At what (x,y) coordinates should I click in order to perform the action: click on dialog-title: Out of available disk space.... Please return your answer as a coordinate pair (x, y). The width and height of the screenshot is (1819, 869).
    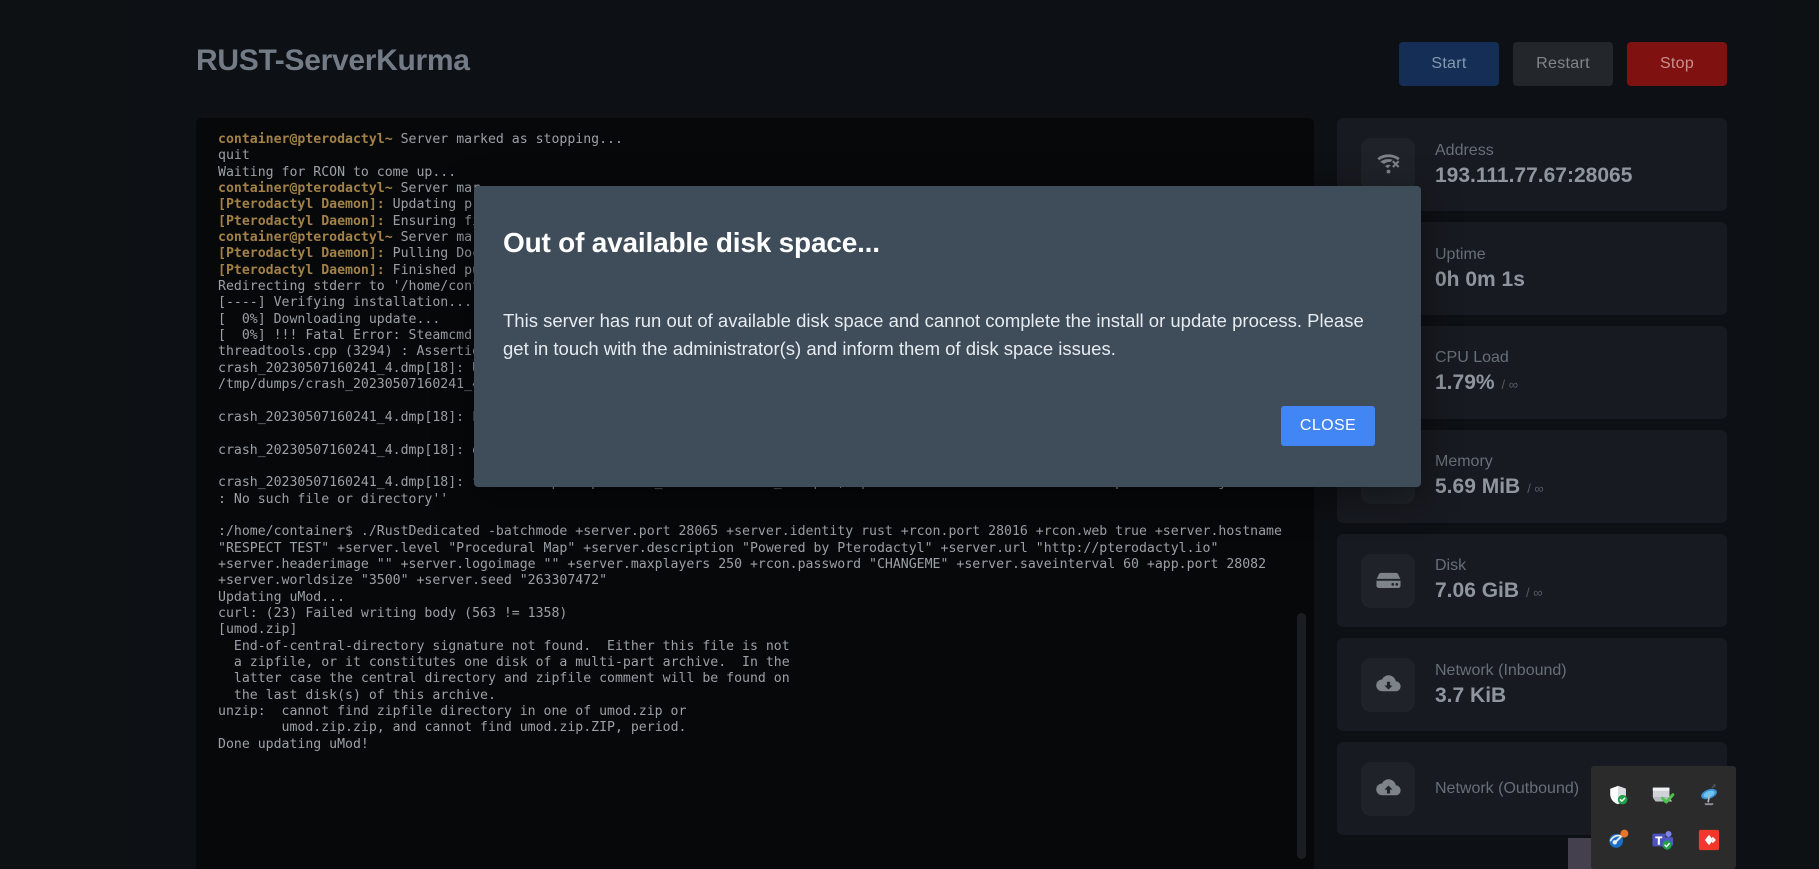
    Looking at the image, I should click on (691, 242).